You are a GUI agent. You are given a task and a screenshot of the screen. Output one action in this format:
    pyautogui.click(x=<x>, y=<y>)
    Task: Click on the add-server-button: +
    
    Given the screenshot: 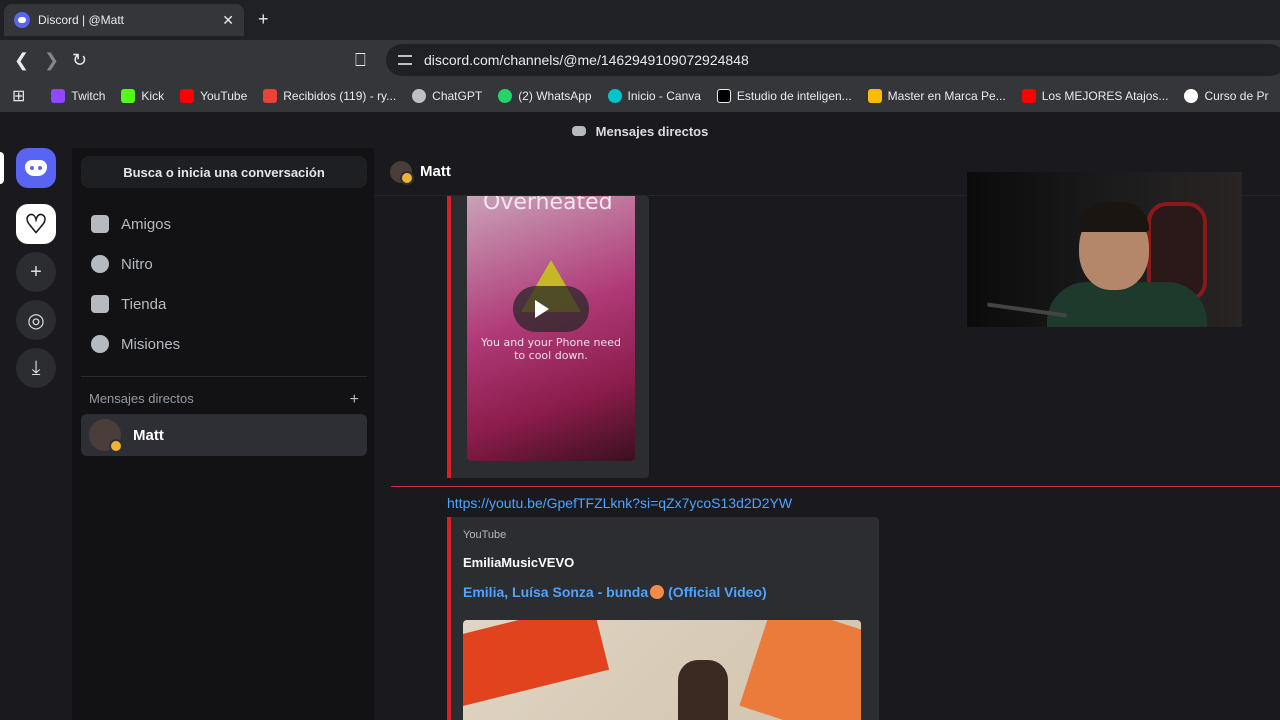 What is the action you would take?
    pyautogui.click(x=36, y=272)
    